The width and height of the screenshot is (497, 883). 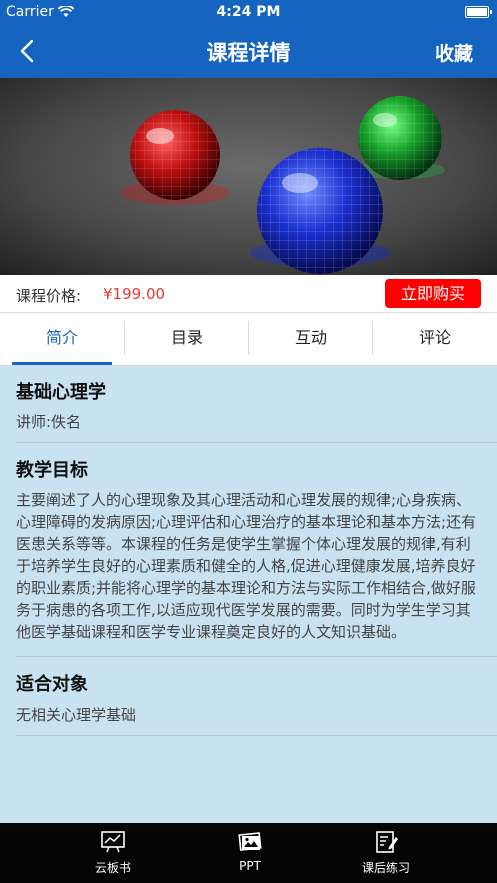 I want to click on tab-exercise-label: 课后练习, so click(x=385, y=868).